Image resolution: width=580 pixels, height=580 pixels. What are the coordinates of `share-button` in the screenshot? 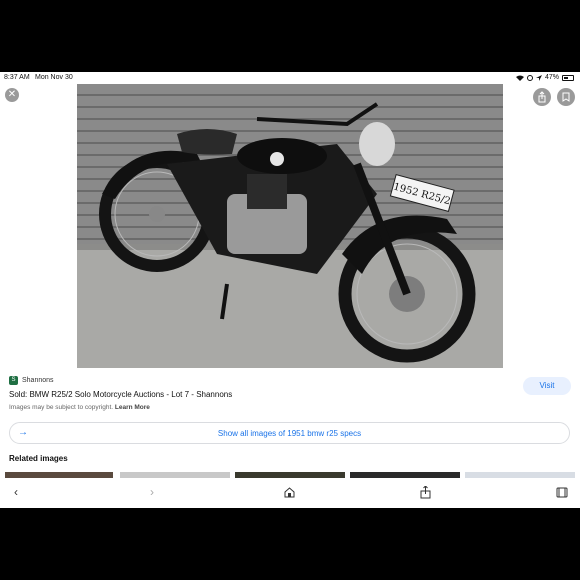 It's located at (542, 97).